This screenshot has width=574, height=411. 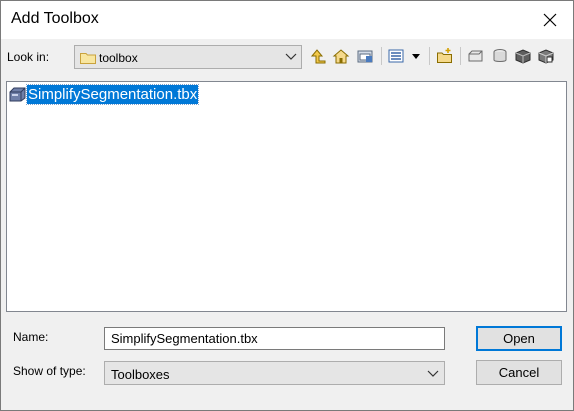 I want to click on dialog-title: Add Toolbox, so click(x=55, y=18).